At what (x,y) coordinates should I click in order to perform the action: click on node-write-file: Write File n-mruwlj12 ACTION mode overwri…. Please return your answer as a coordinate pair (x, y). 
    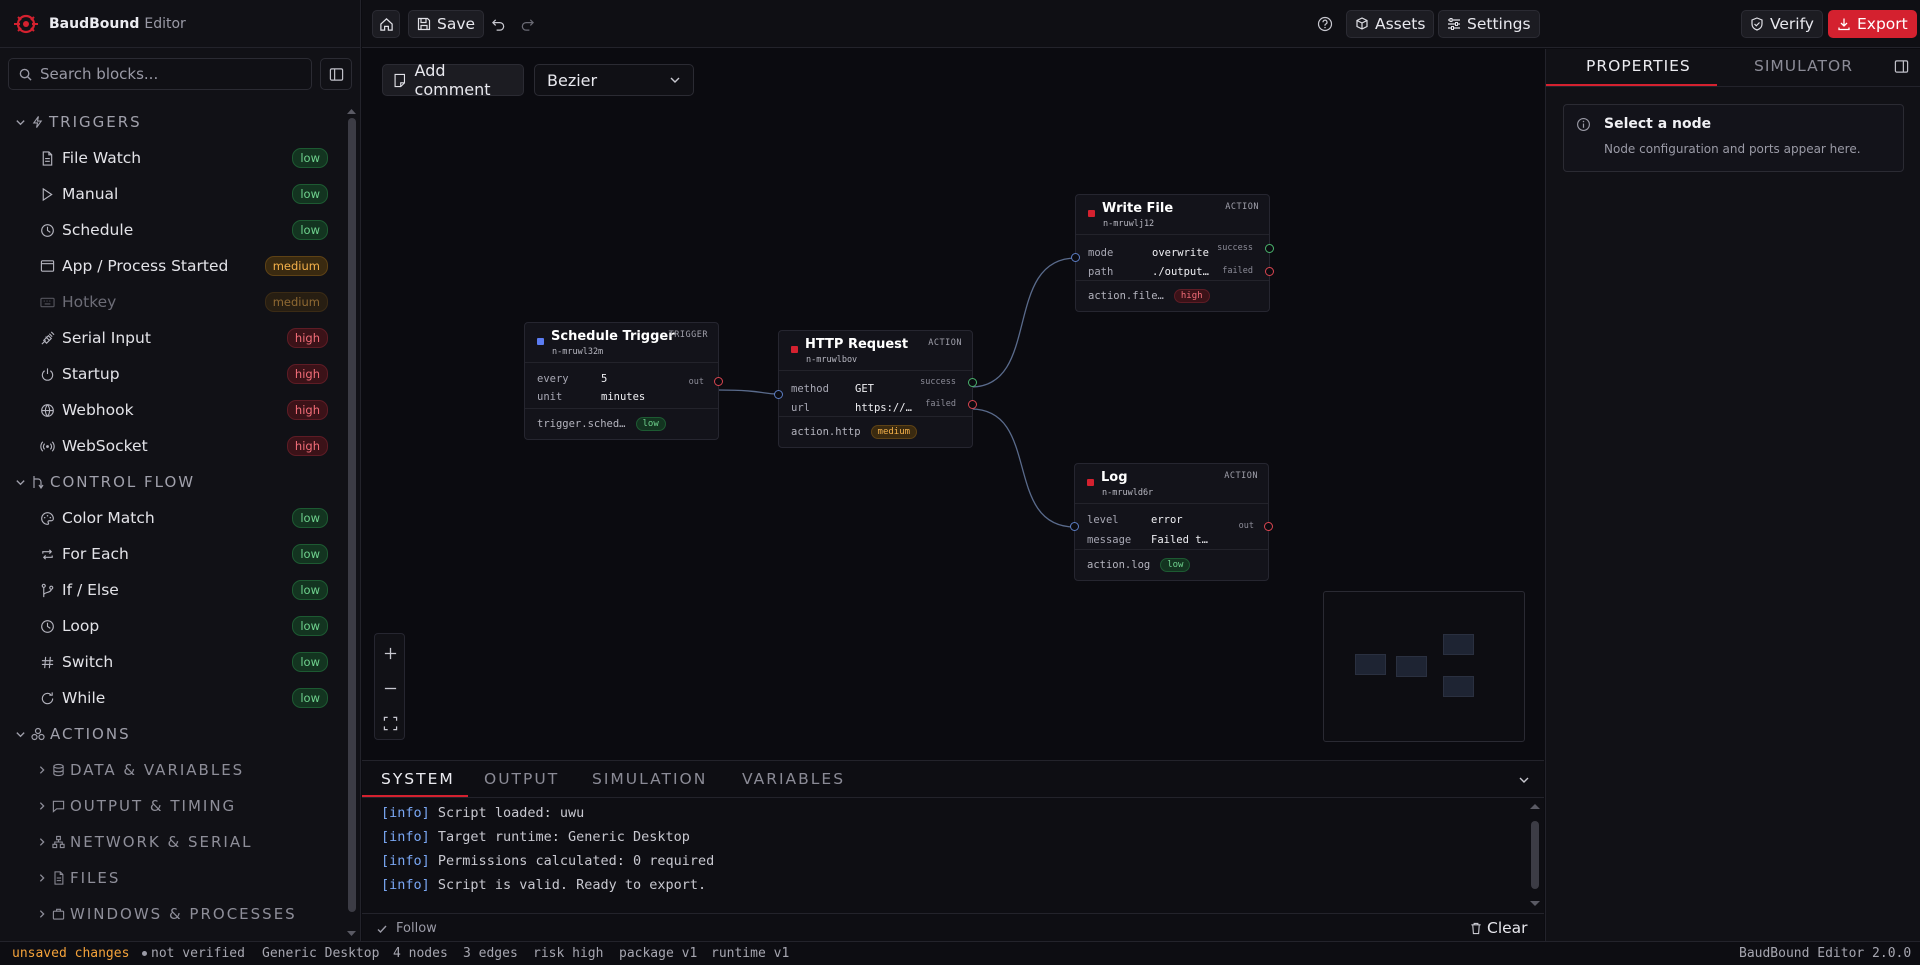
    Looking at the image, I should click on (1172, 253).